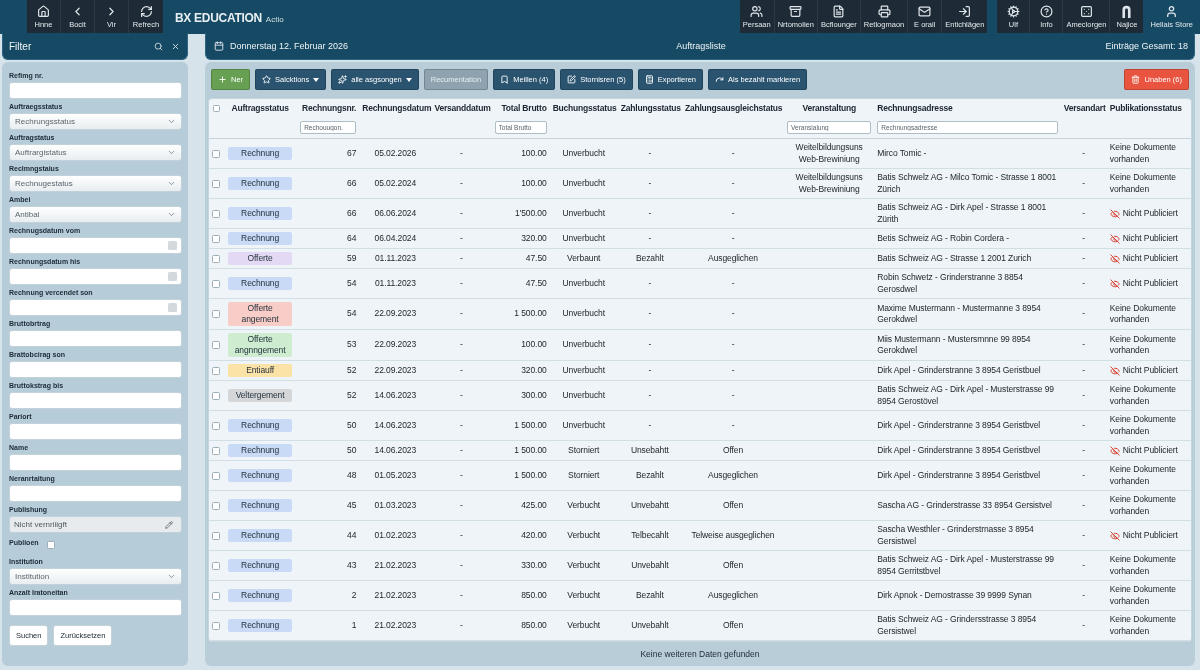 The image size is (1200, 670). What do you see at coordinates (95, 576) in the screenshot?
I see `select-field: Institution` at bounding box center [95, 576].